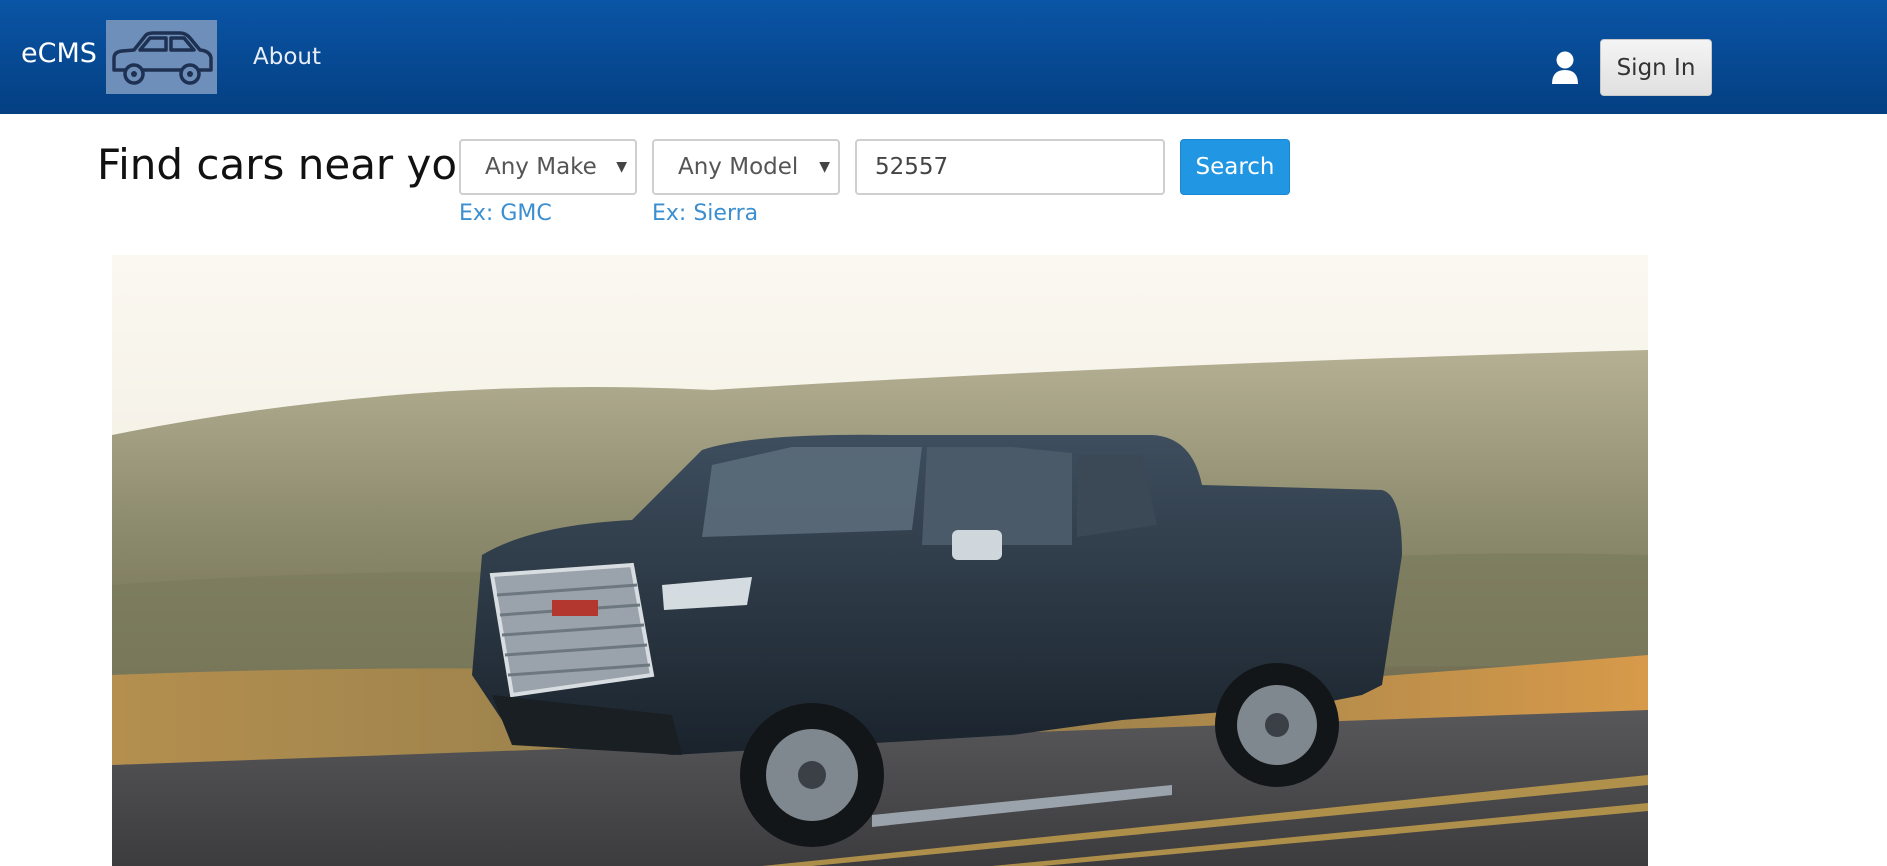 The image size is (1887, 866). I want to click on make-select: Any Make ▼, so click(548, 167).